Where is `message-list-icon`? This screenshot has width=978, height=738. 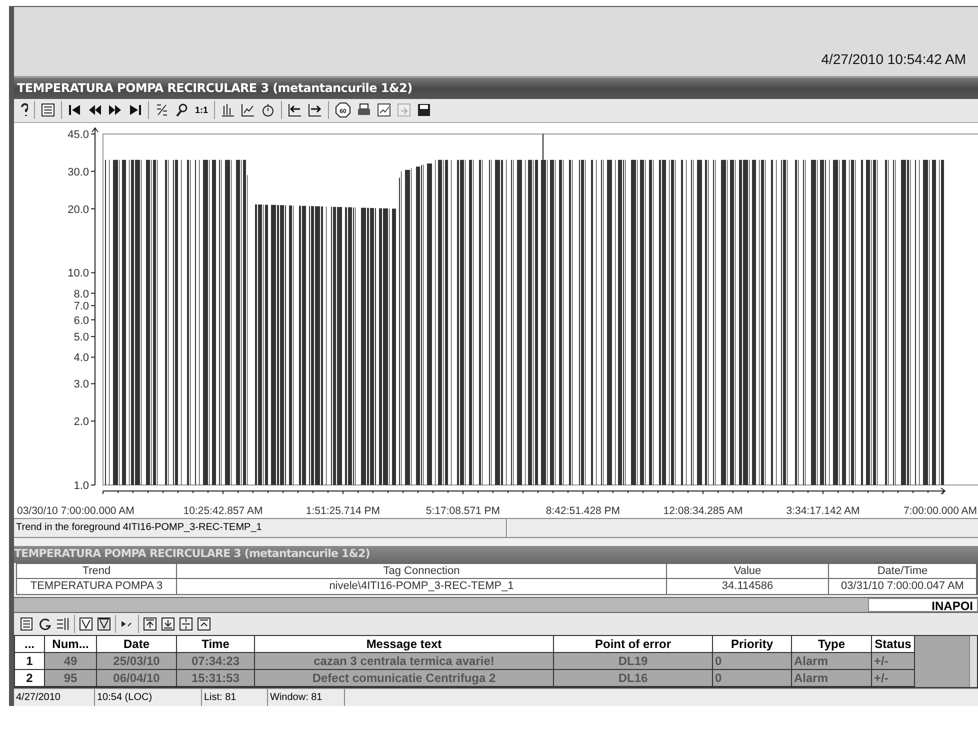 message-list-icon is located at coordinates (27, 624).